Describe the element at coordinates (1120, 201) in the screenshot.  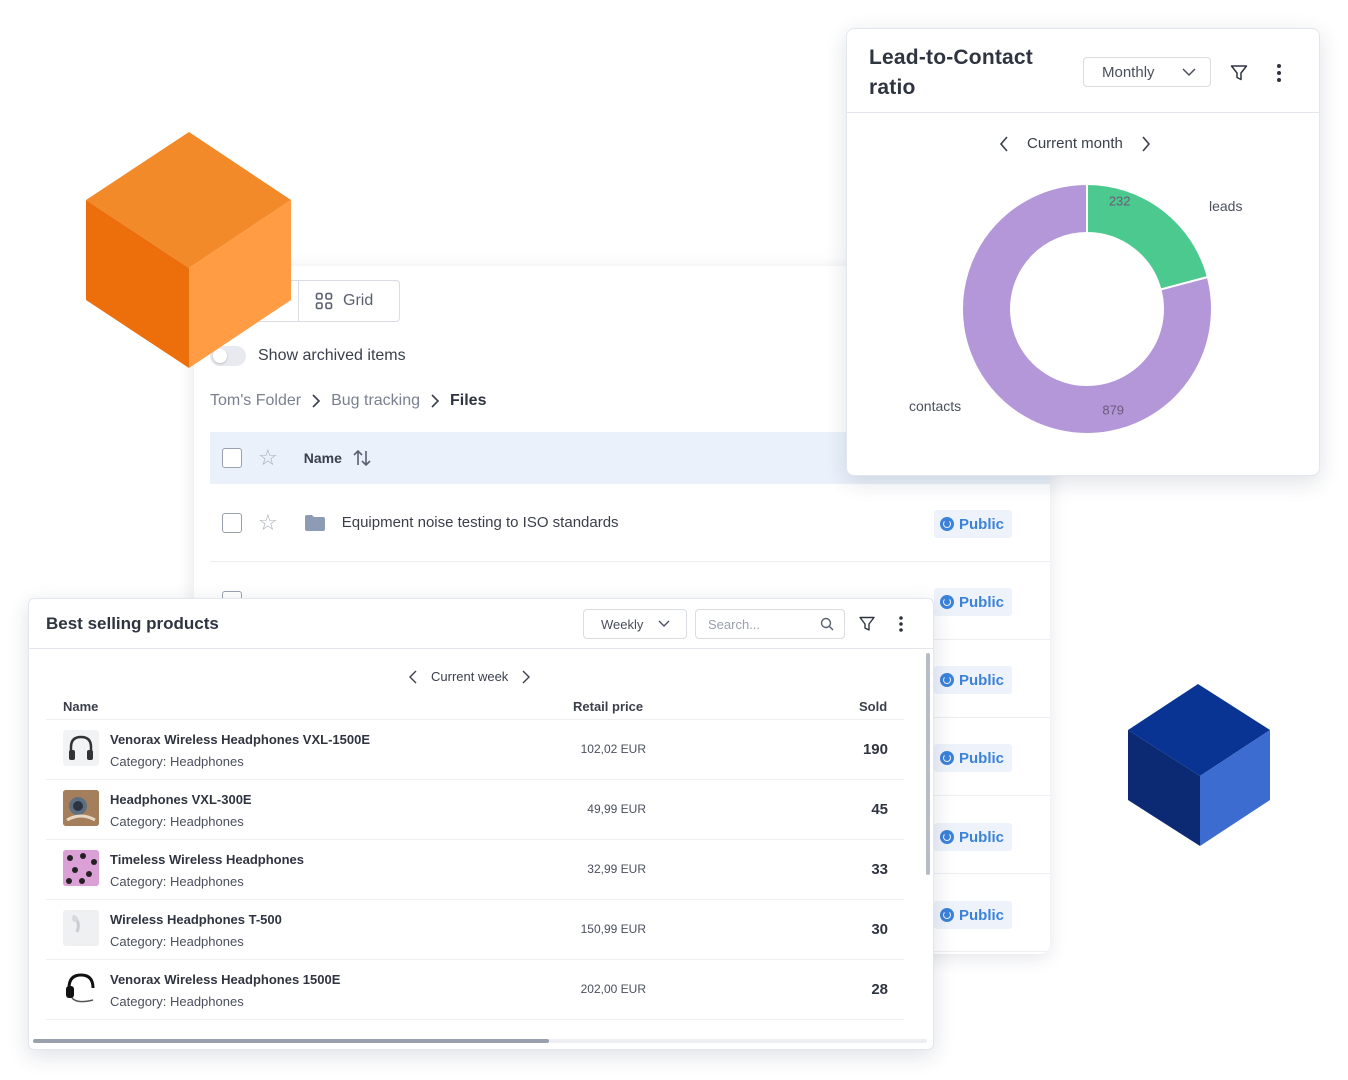
I see `donut-value-leads: 232` at that location.